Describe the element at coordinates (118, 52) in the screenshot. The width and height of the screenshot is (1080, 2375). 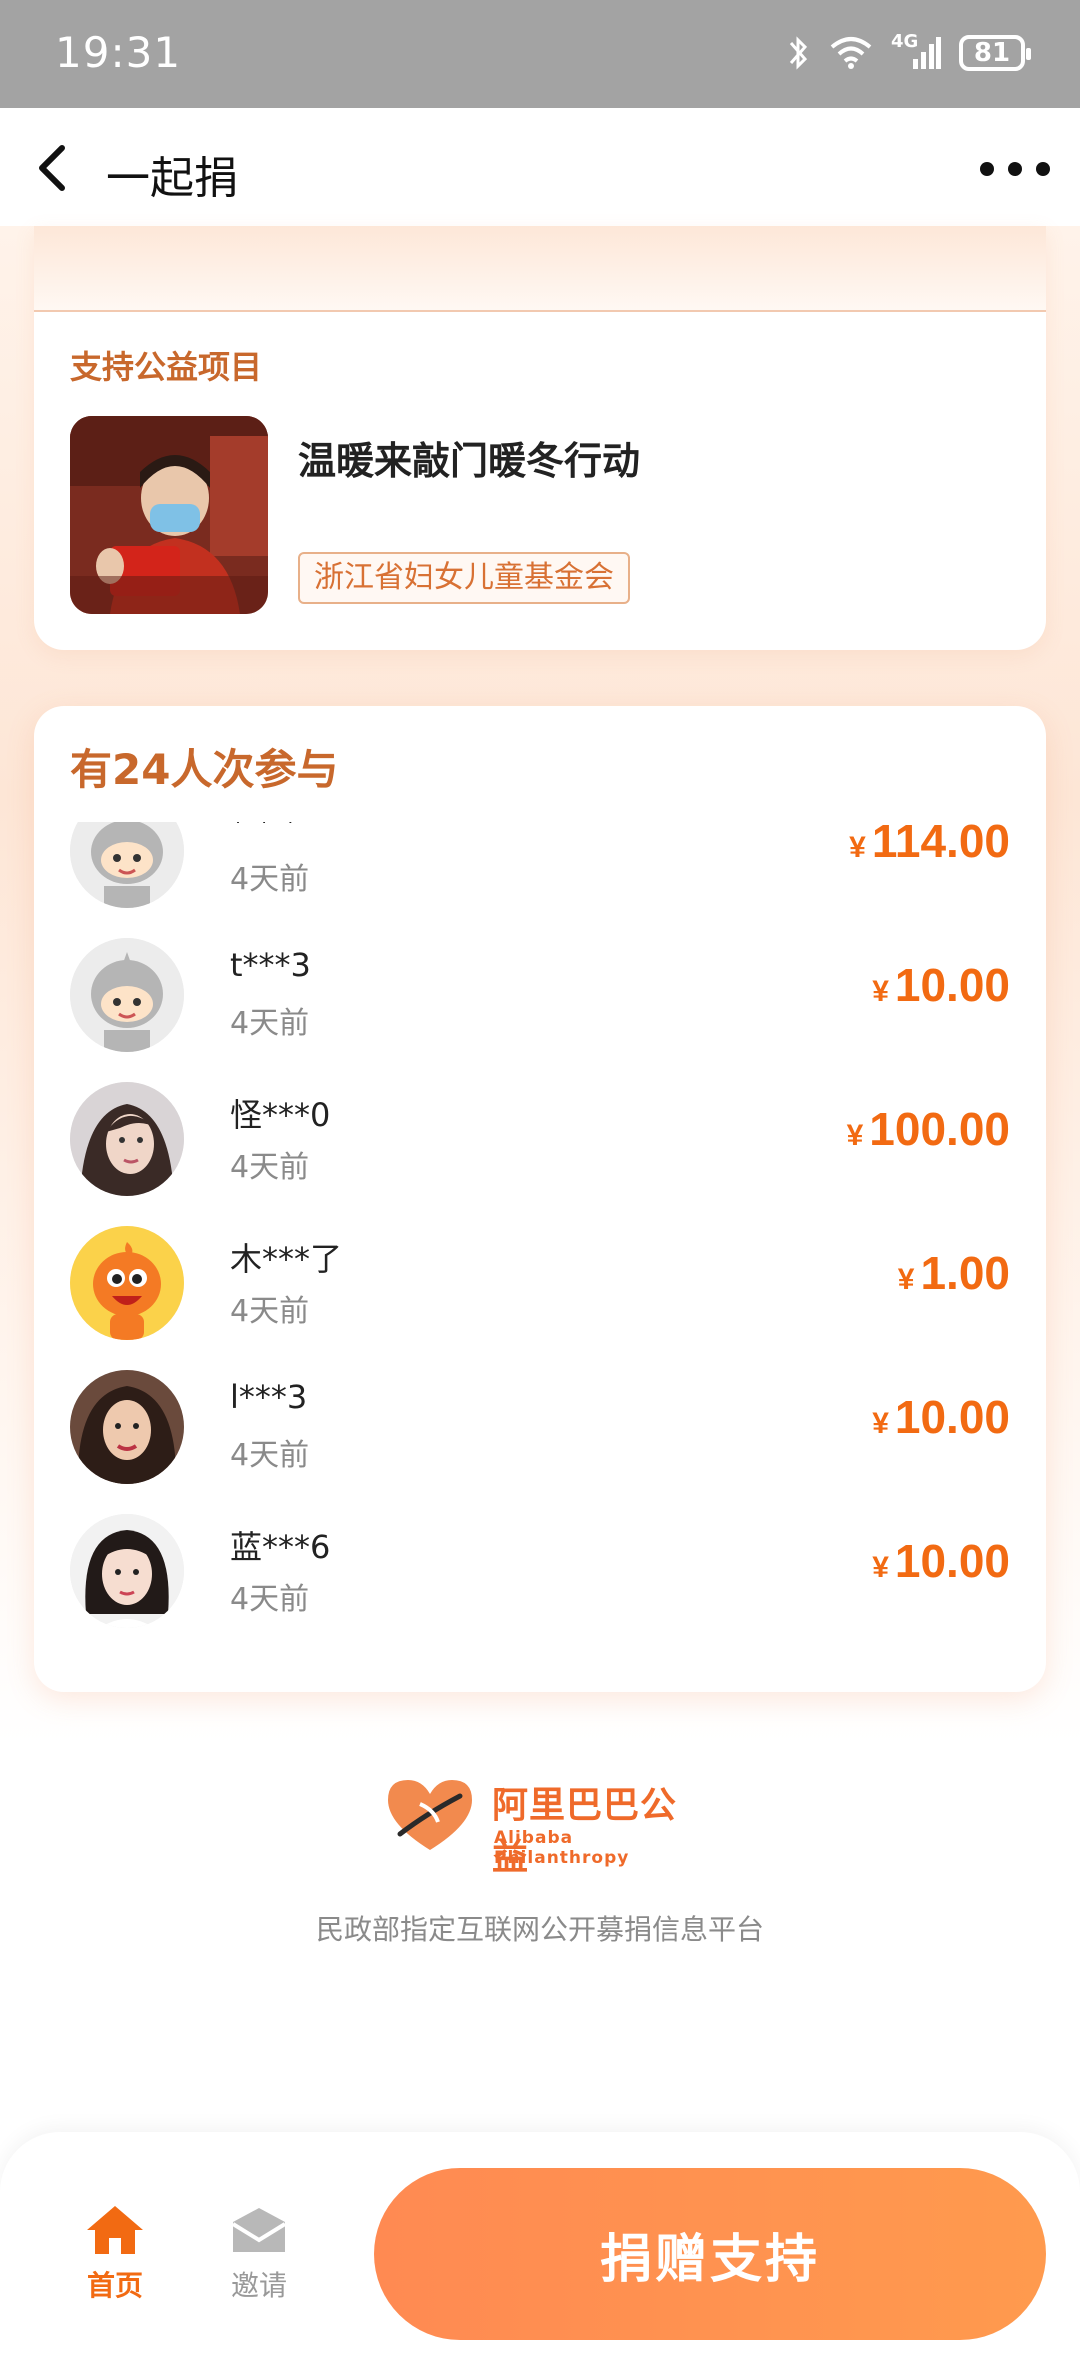
I see `status-time: 19:31` at that location.